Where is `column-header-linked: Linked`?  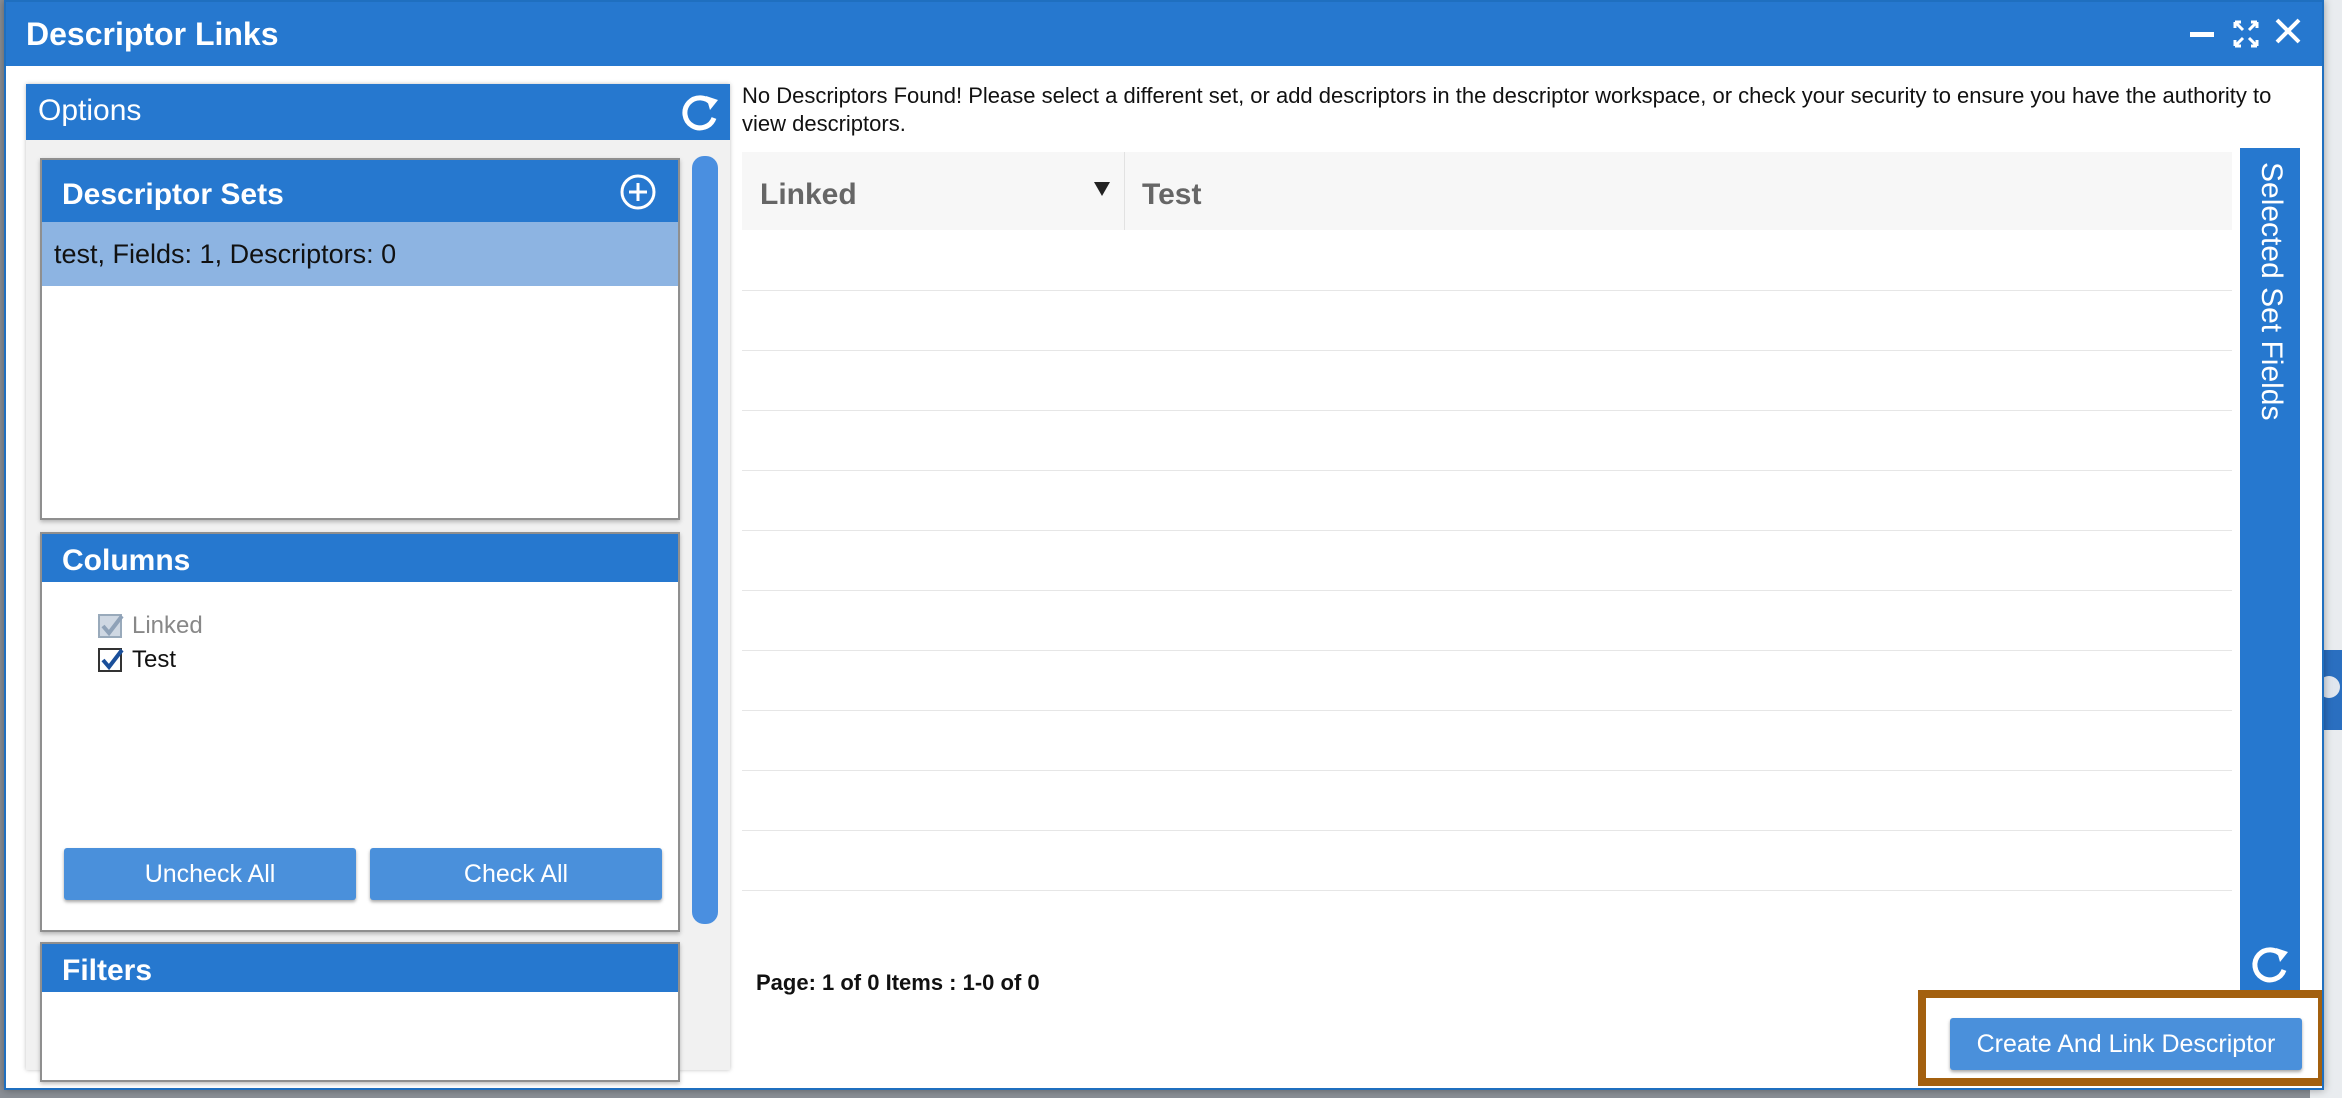 column-header-linked: Linked is located at coordinates (933, 191).